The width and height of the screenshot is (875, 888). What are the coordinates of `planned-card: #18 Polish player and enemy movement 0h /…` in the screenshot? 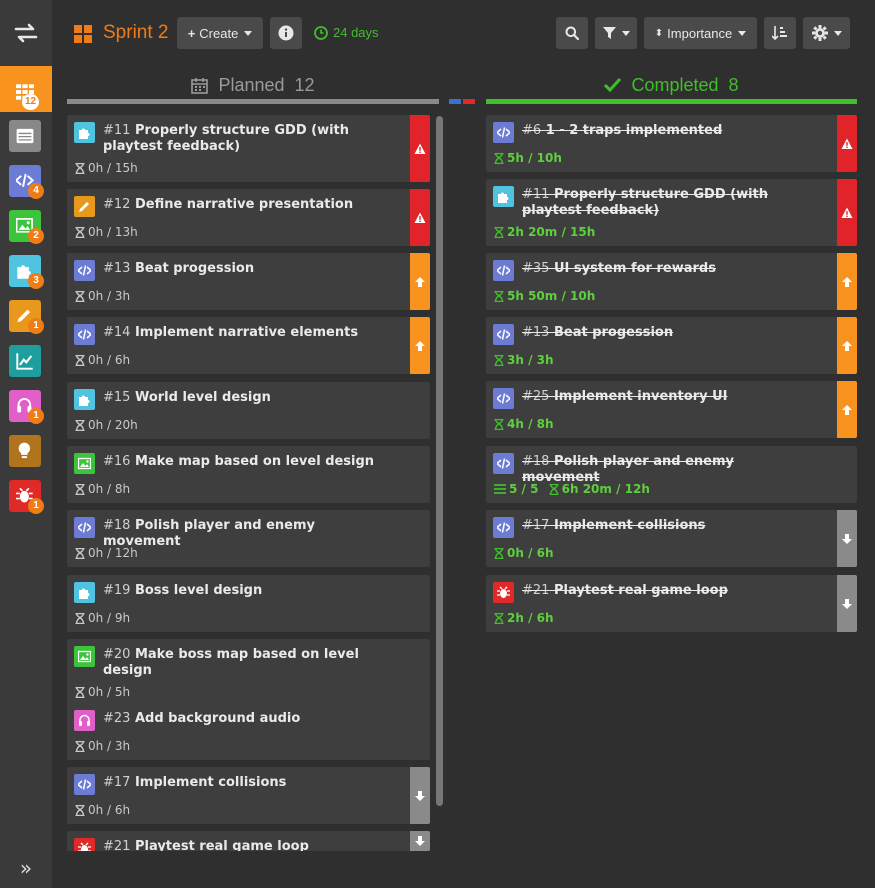 It's located at (248, 538).